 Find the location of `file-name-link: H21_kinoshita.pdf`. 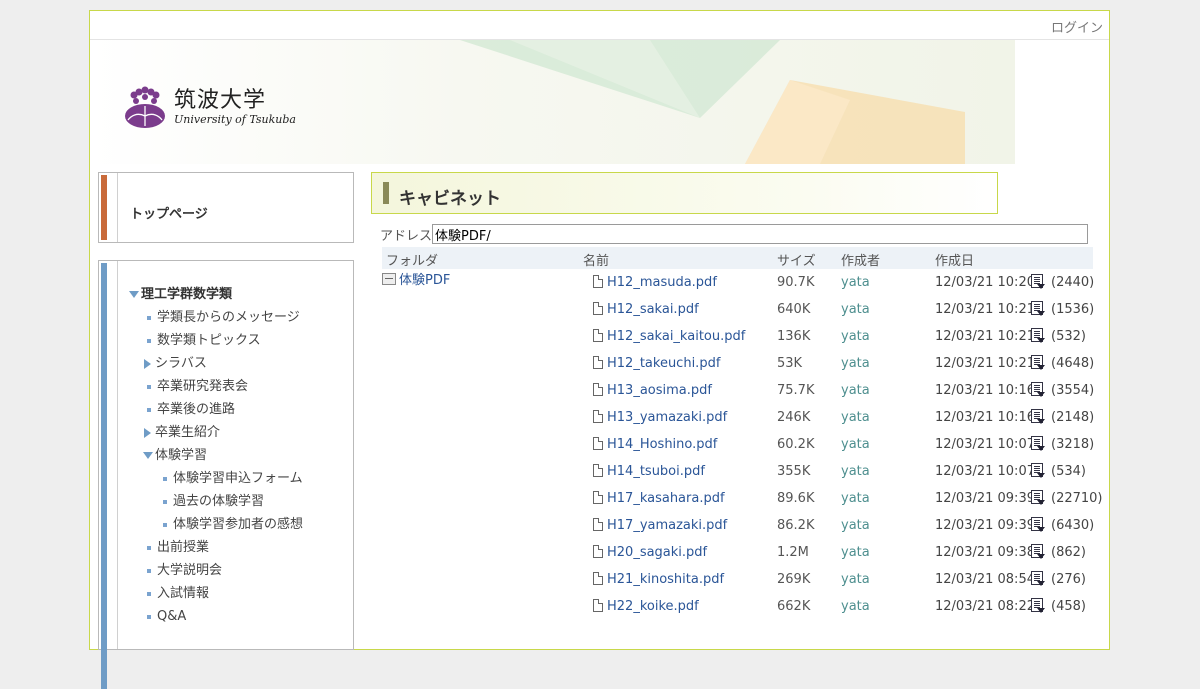

file-name-link: H21_kinoshita.pdf is located at coordinates (665, 579).